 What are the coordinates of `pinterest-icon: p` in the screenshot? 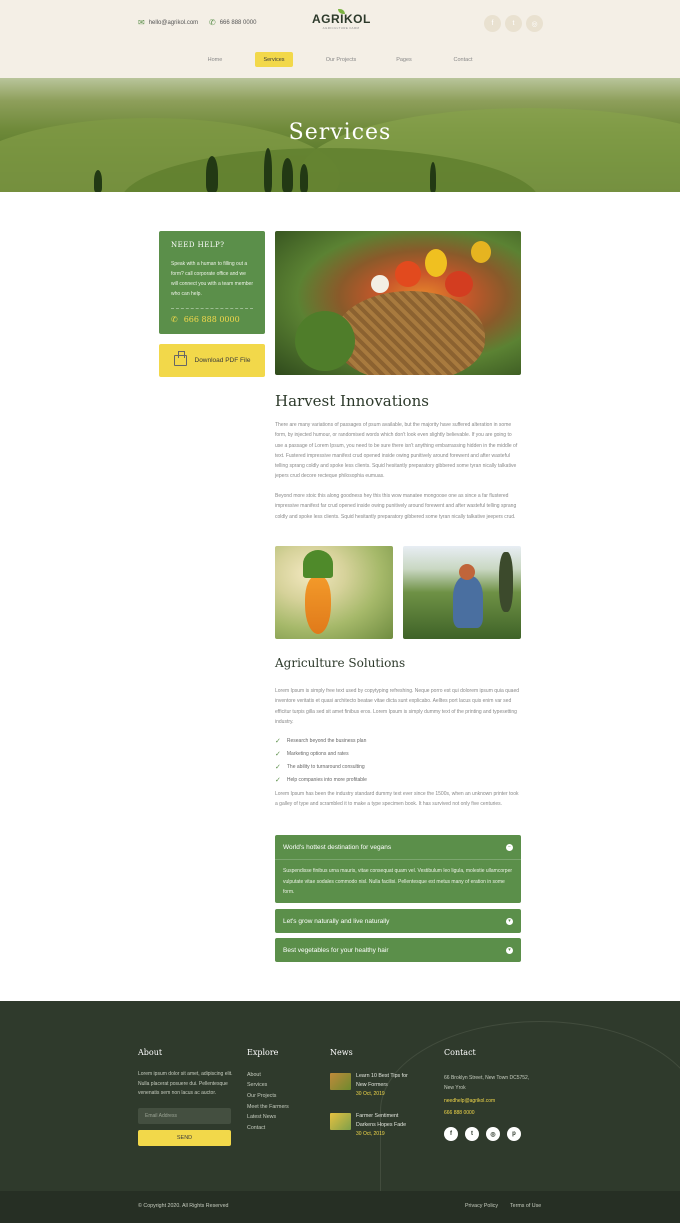 It's located at (514, 1134).